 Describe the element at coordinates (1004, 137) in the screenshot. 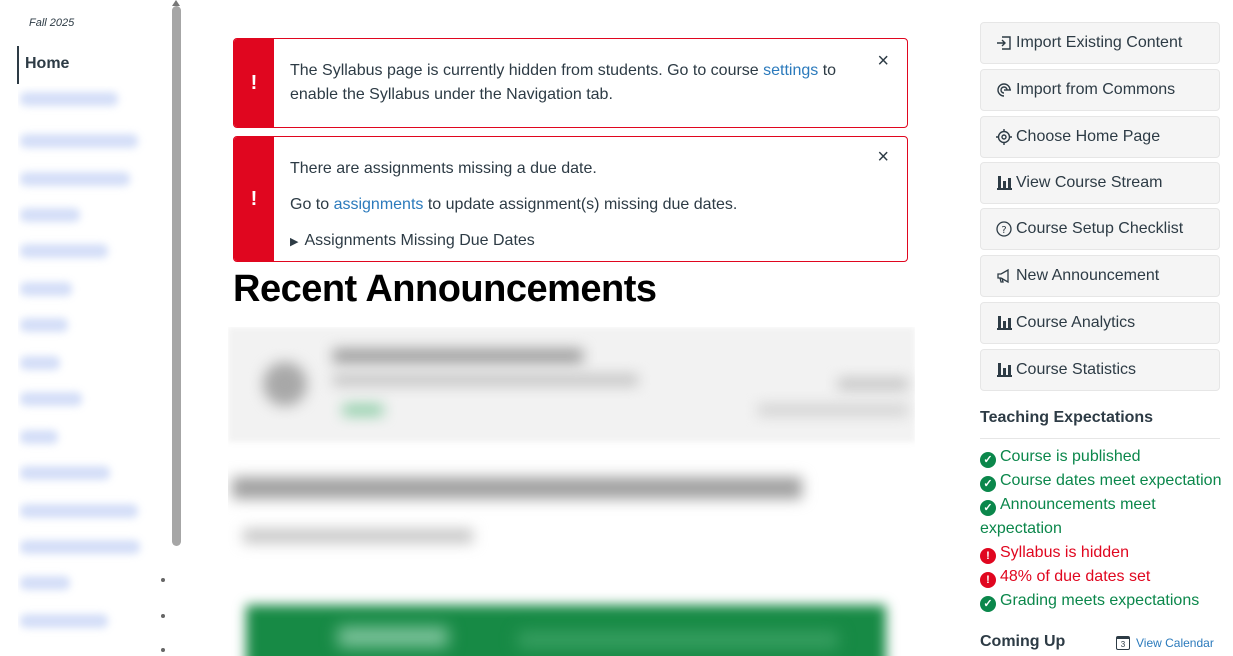

I see `target-icon` at that location.